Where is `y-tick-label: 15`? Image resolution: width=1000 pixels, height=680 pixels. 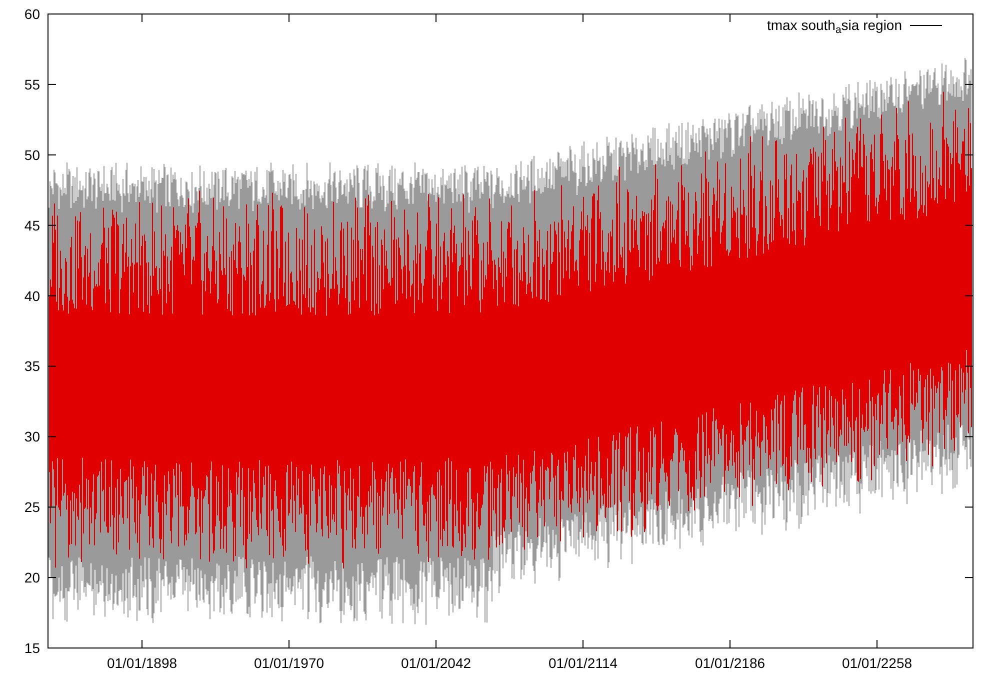
y-tick-label: 15 is located at coordinates (32, 648).